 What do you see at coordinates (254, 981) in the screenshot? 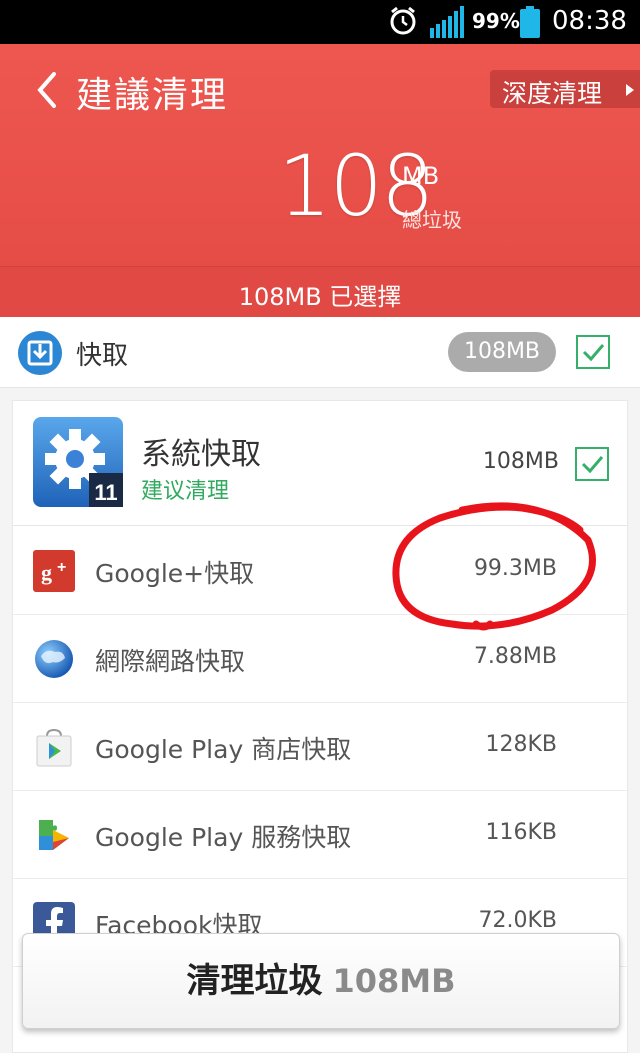
I see `clean-junk-label: 清理垃圾` at bounding box center [254, 981].